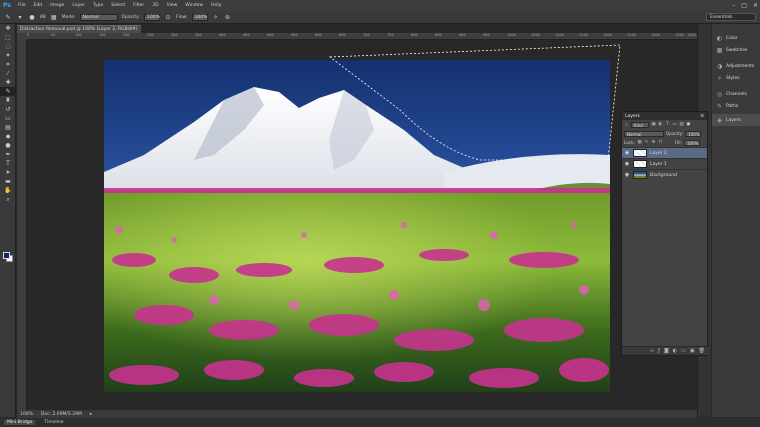 This screenshot has width=760, height=427. I want to click on menu-help: Help, so click(216, 5).